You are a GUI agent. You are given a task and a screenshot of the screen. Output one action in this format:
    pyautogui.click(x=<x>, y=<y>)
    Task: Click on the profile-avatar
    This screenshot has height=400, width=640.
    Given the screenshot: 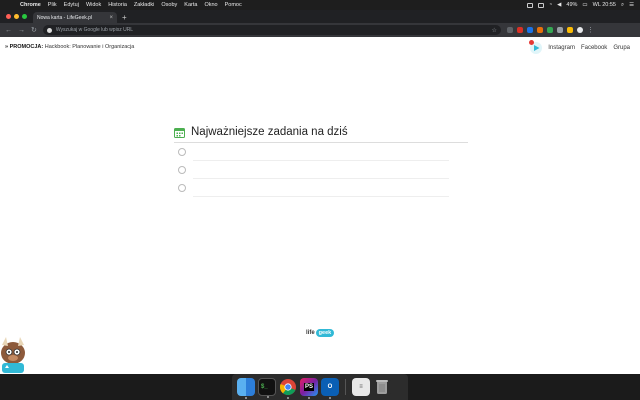 What is the action you would take?
    pyautogui.click(x=579, y=30)
    